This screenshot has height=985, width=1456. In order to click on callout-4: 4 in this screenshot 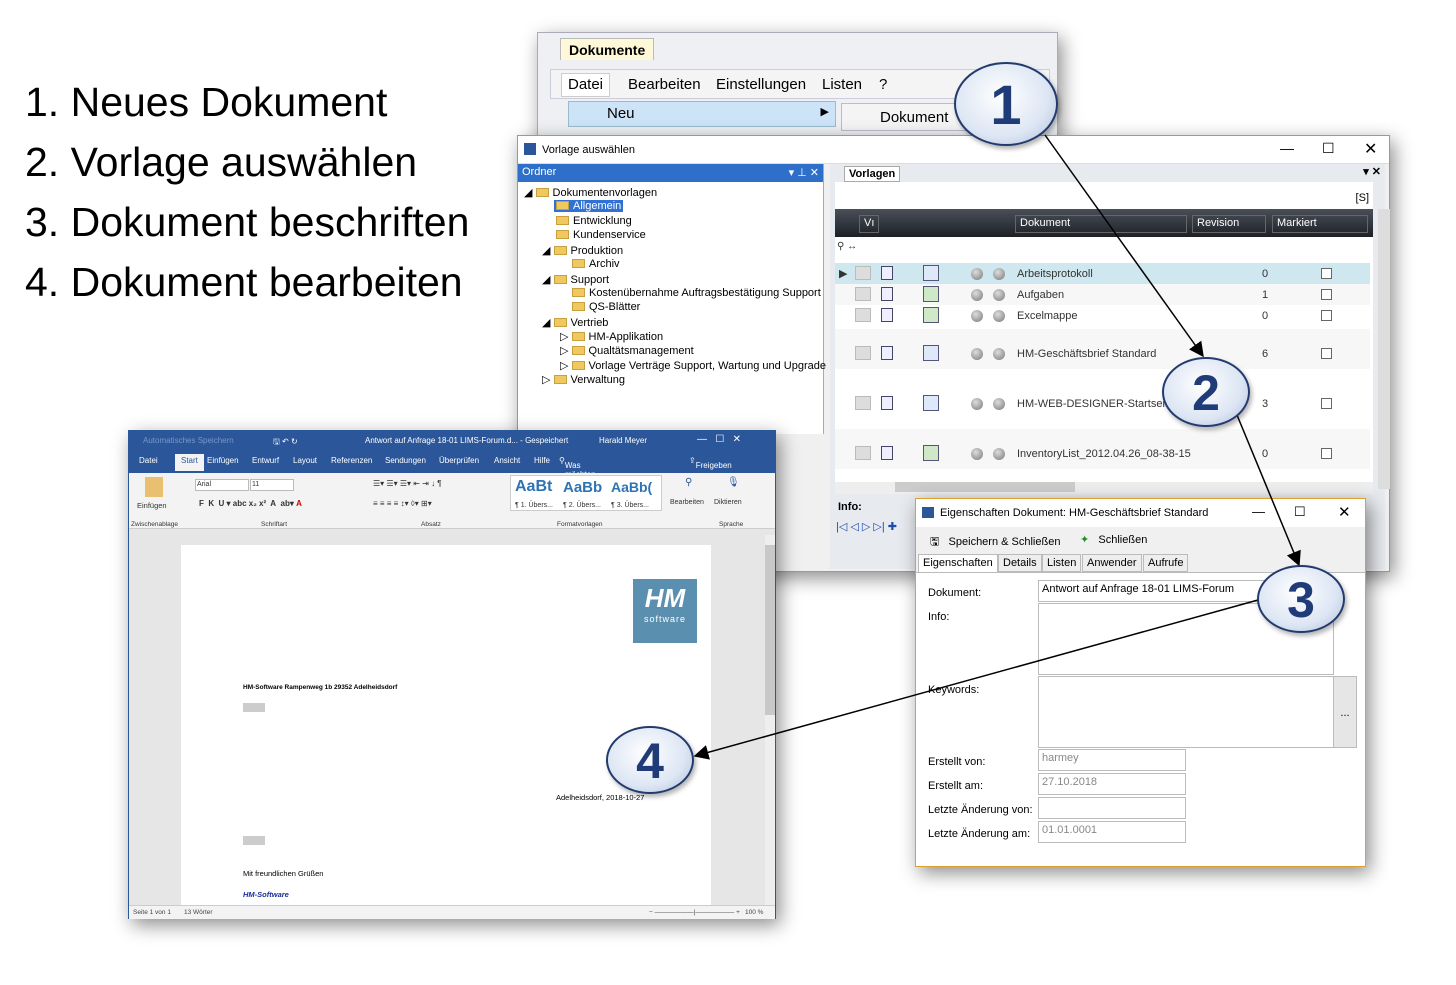, I will do `click(650, 760)`.